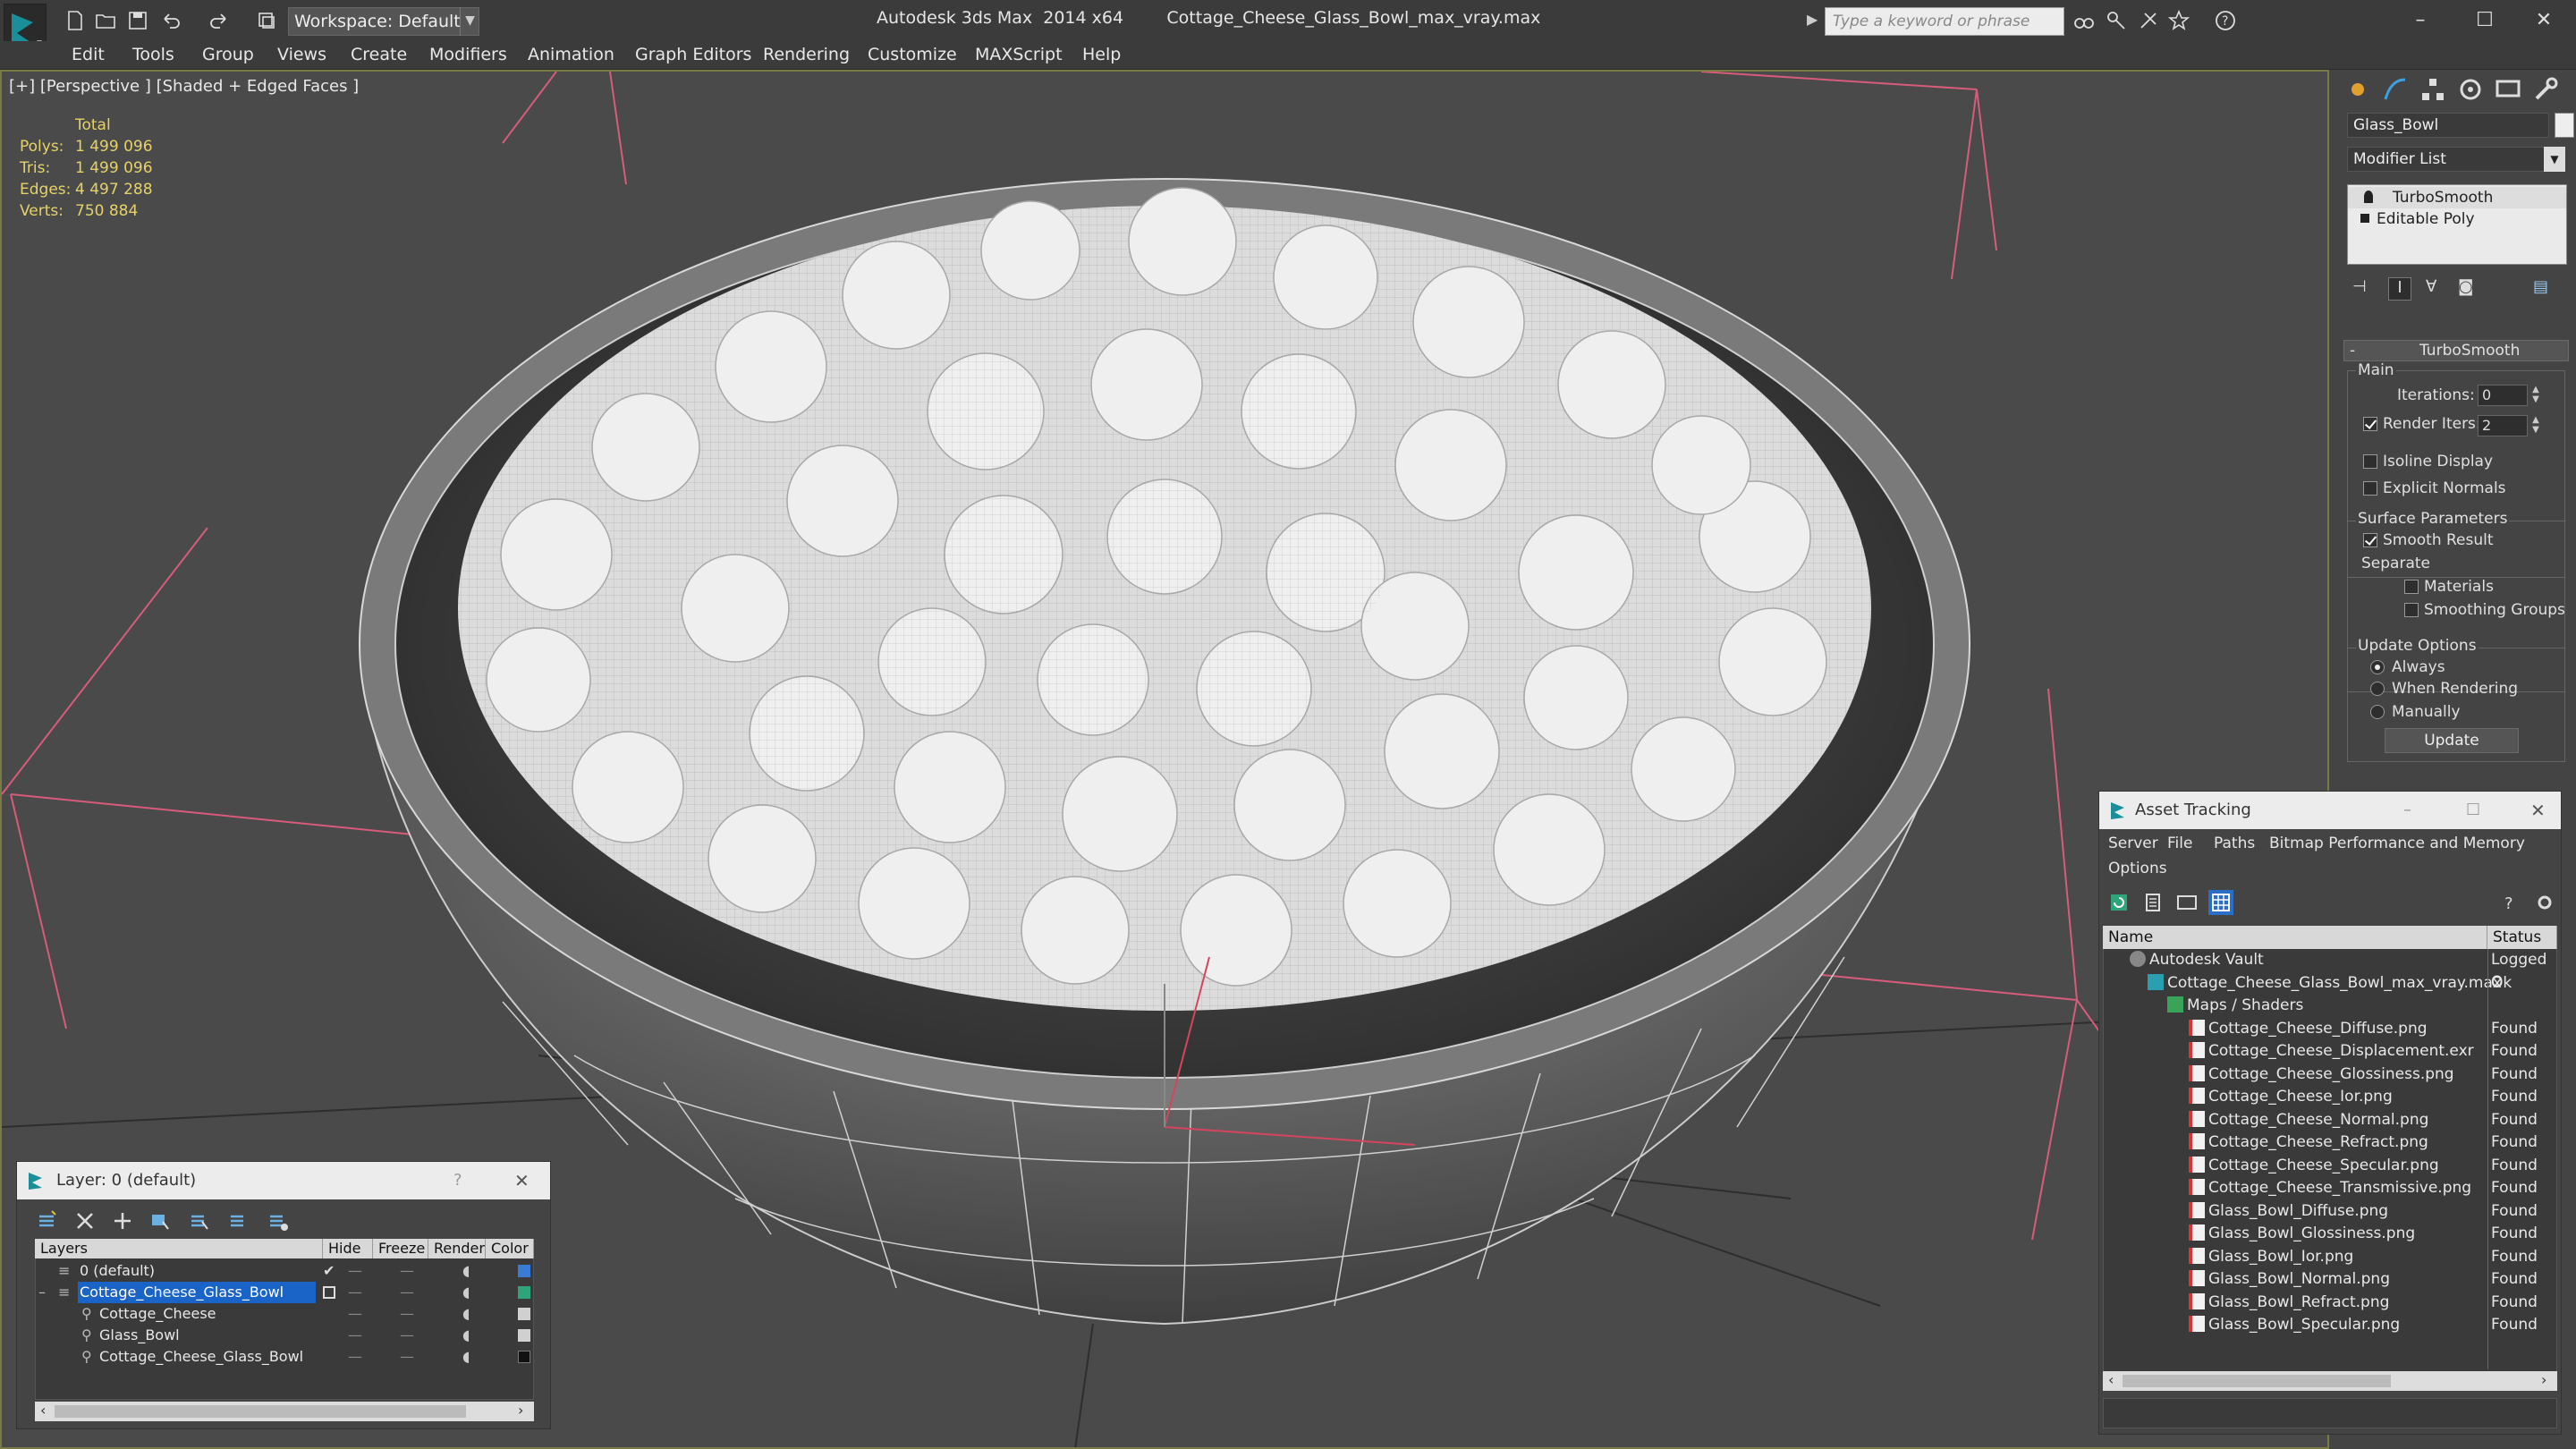  What do you see at coordinates (2411, 587) in the screenshot?
I see `materials-checkbox` at bounding box center [2411, 587].